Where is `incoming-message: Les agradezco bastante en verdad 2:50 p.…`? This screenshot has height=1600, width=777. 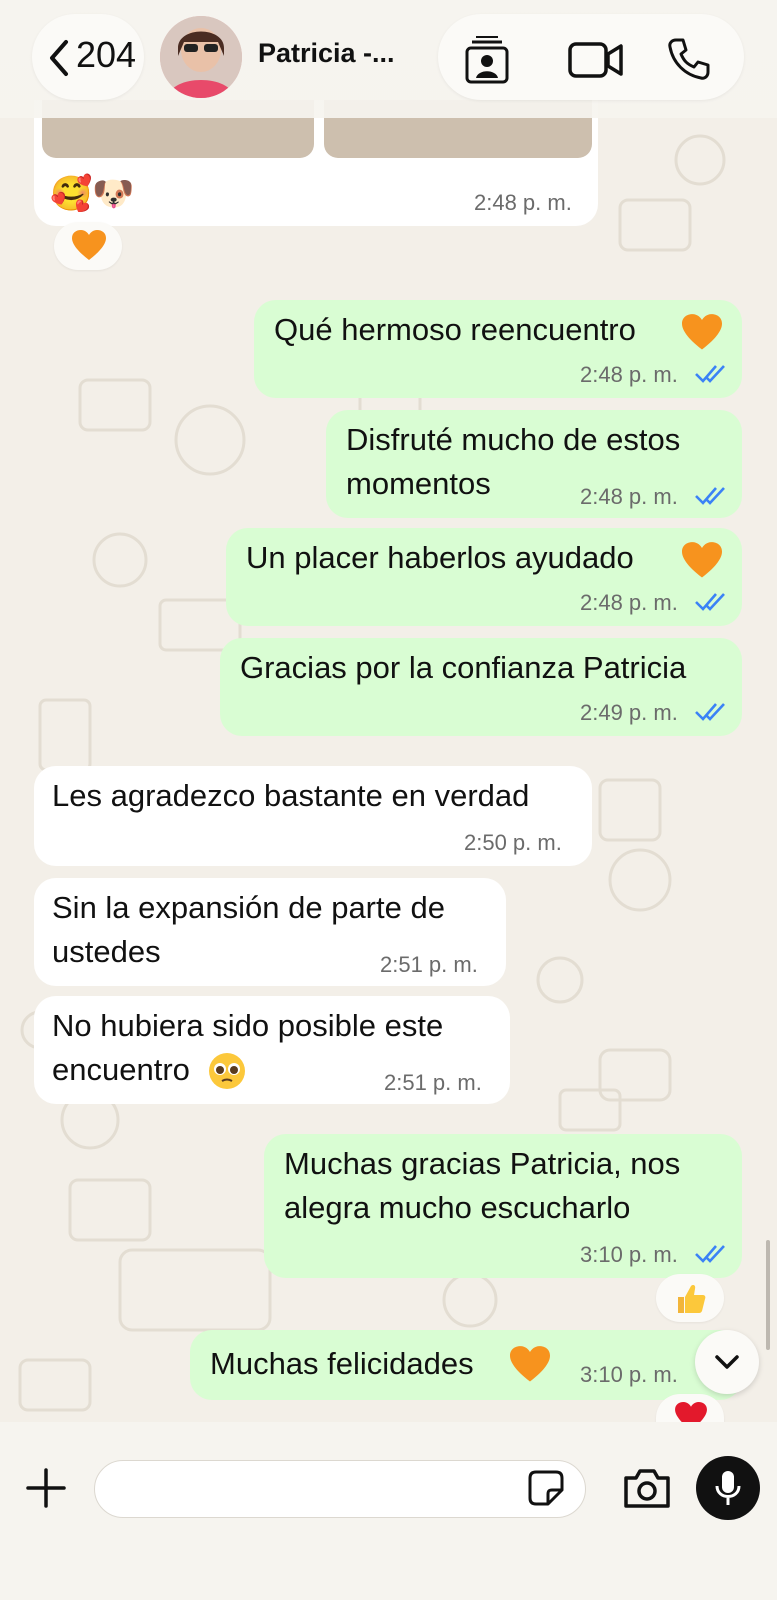 incoming-message: Les agradezco bastante en verdad 2:50 p.… is located at coordinates (313, 816).